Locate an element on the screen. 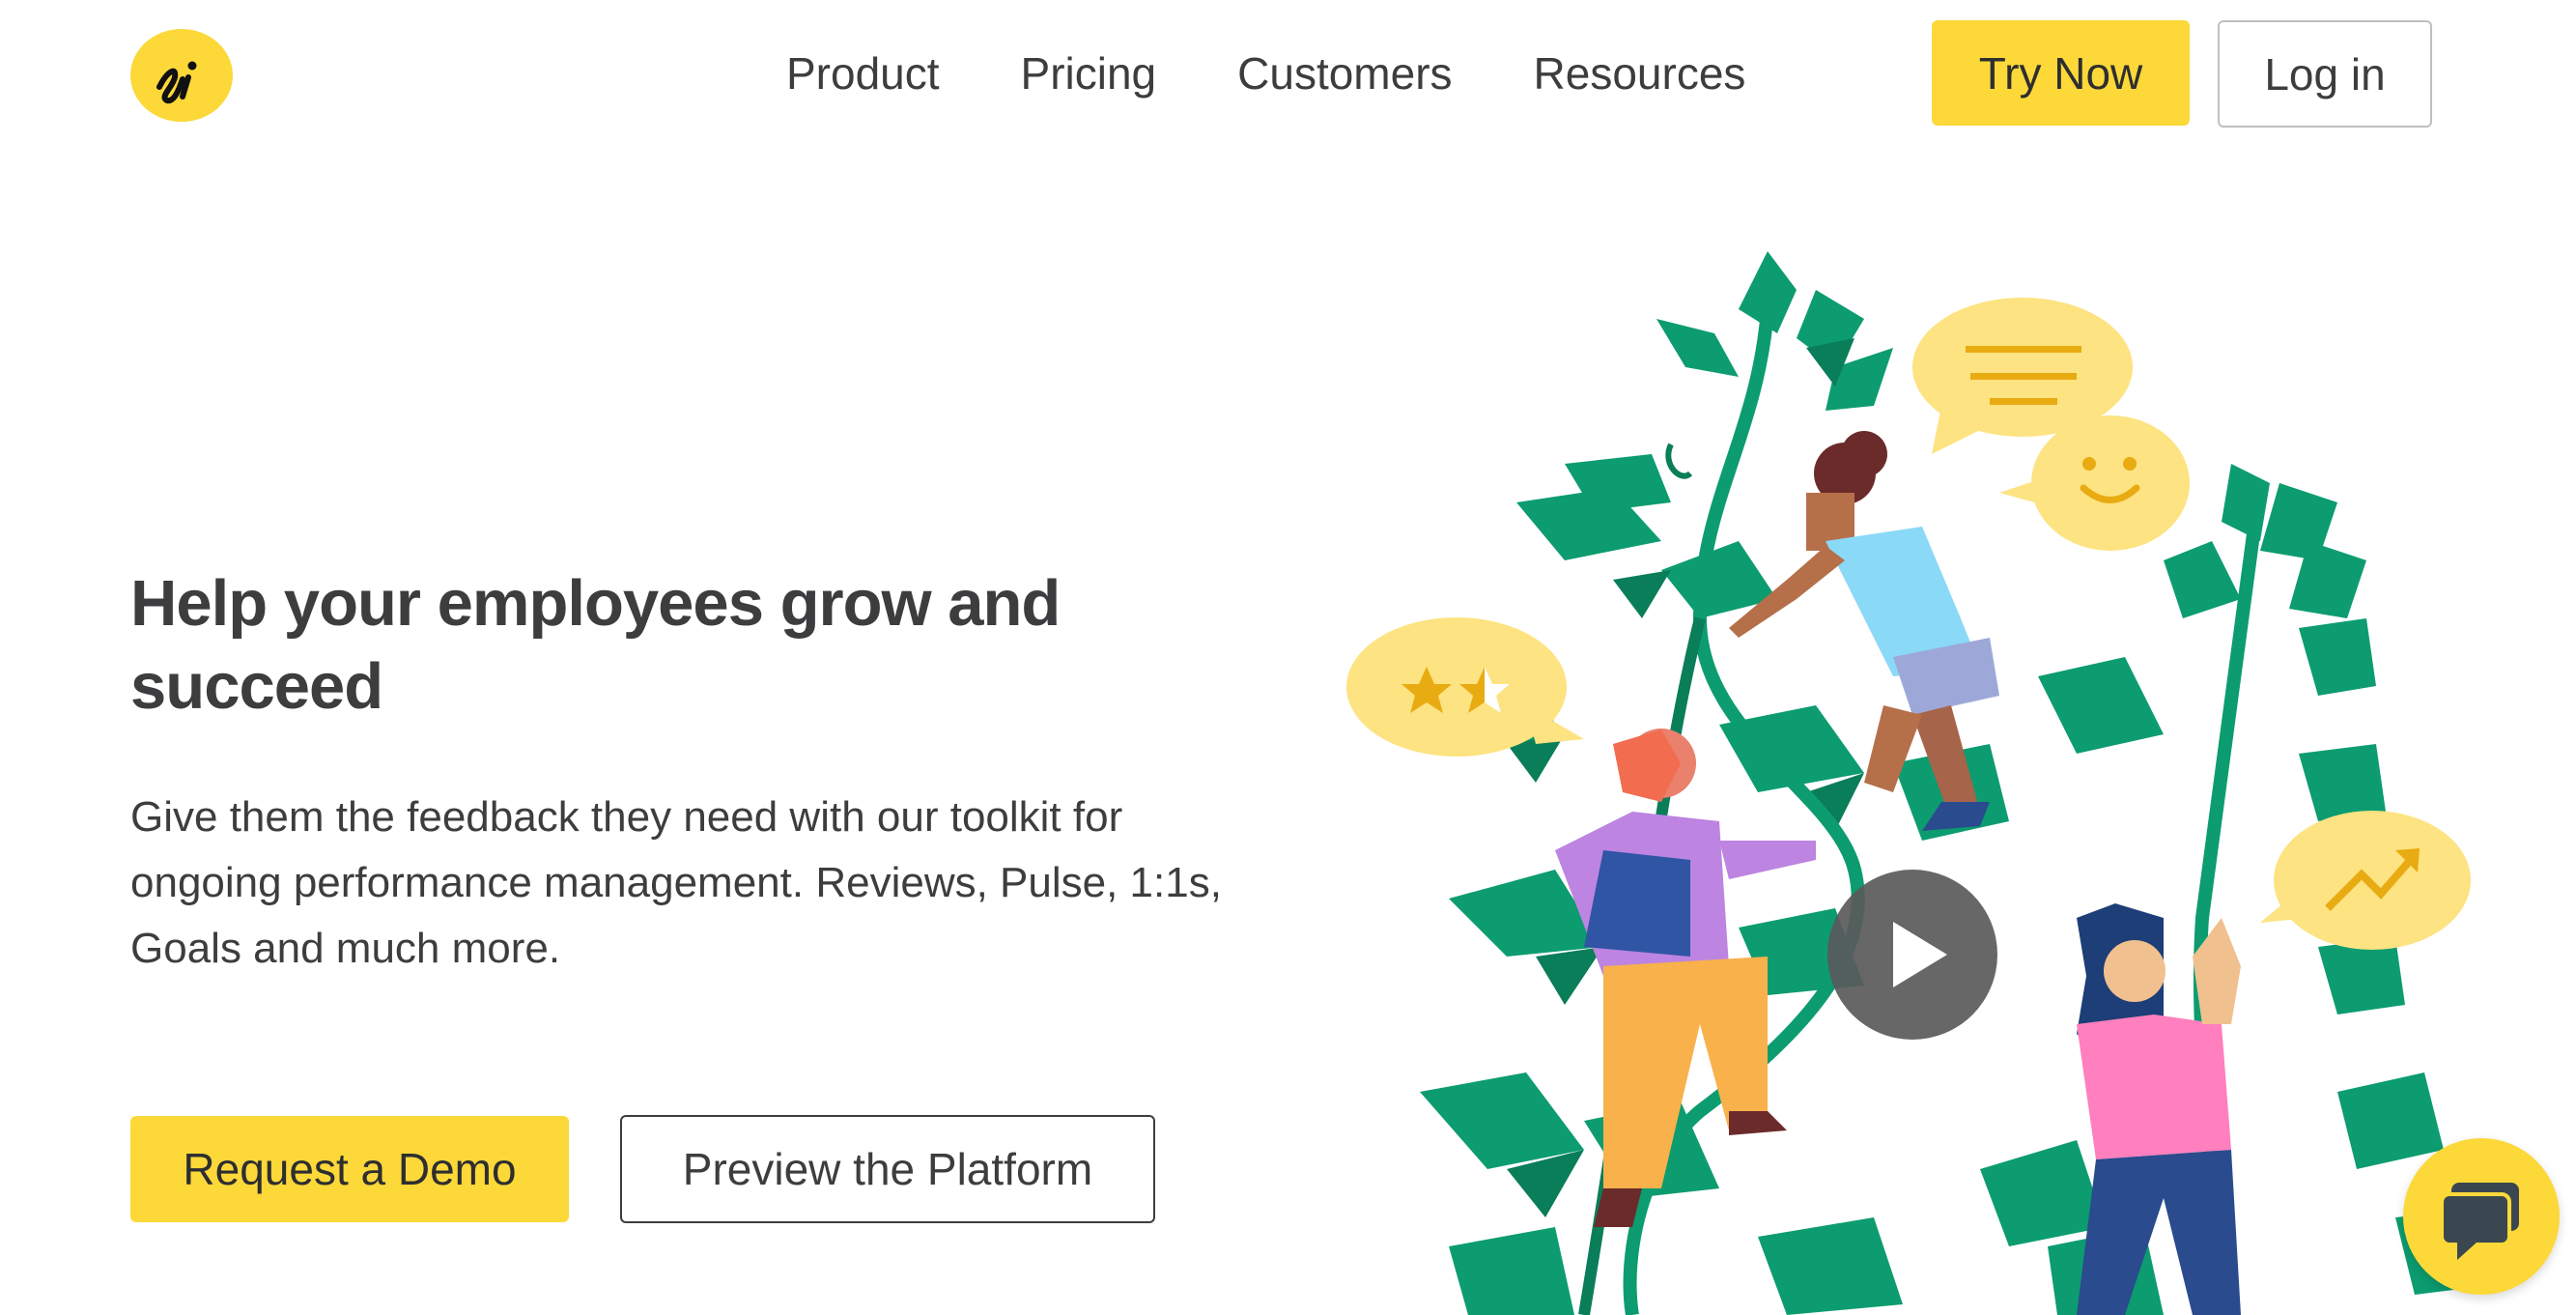 This screenshot has width=2576, height=1315. nav-pricing: Pricing is located at coordinates (1089, 73).